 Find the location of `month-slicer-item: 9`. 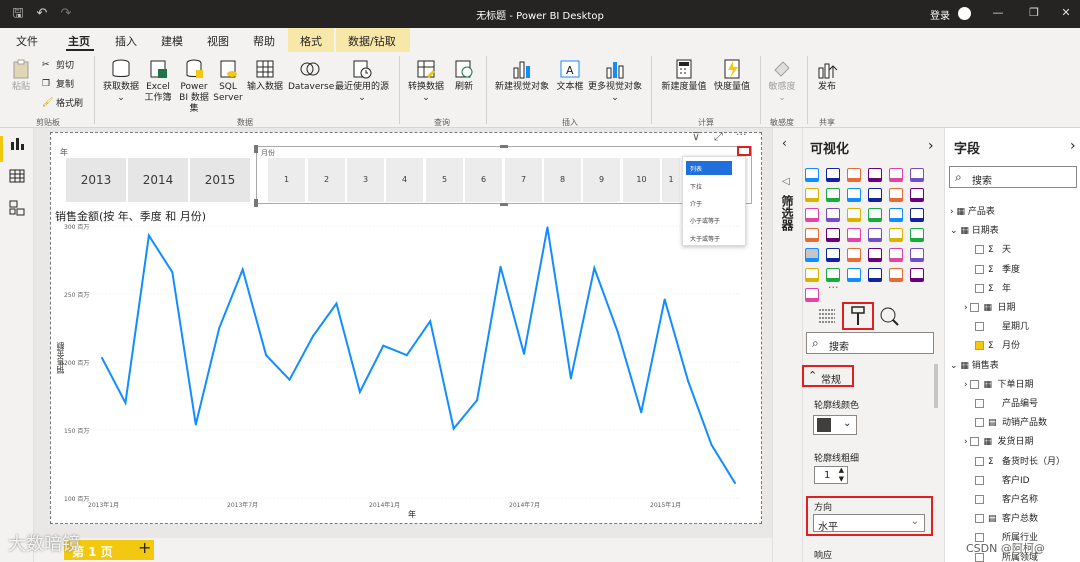

month-slicer-item: 9 is located at coordinates (601, 180).